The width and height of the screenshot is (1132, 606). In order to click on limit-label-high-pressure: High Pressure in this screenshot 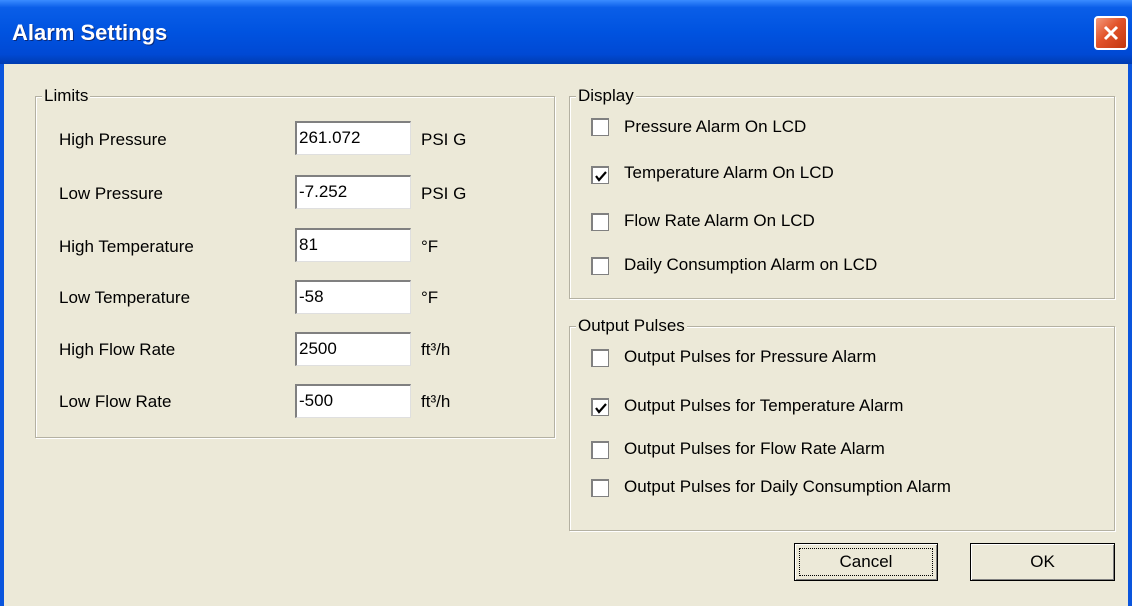, I will do `click(113, 139)`.